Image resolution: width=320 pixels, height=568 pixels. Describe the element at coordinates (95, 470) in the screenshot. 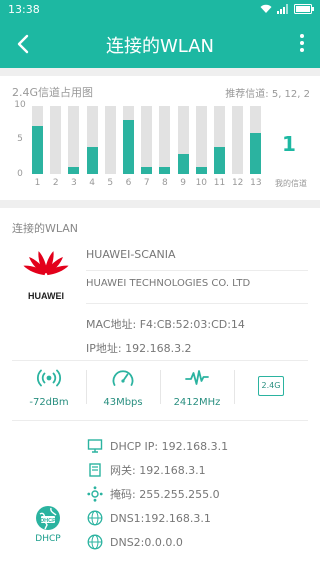

I see `gateway-icon` at that location.